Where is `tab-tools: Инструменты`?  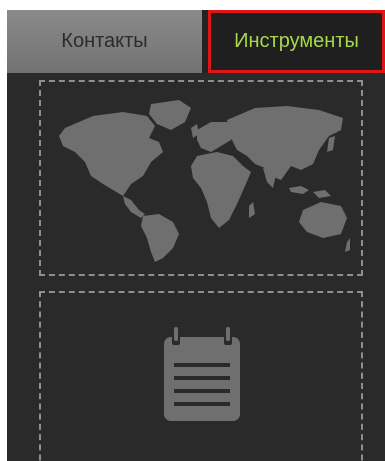 tab-tools: Инструменты is located at coordinates (296, 41).